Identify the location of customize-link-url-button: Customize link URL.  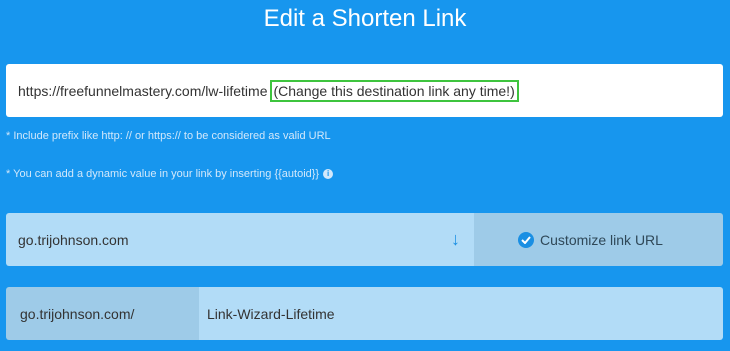
(598, 239).